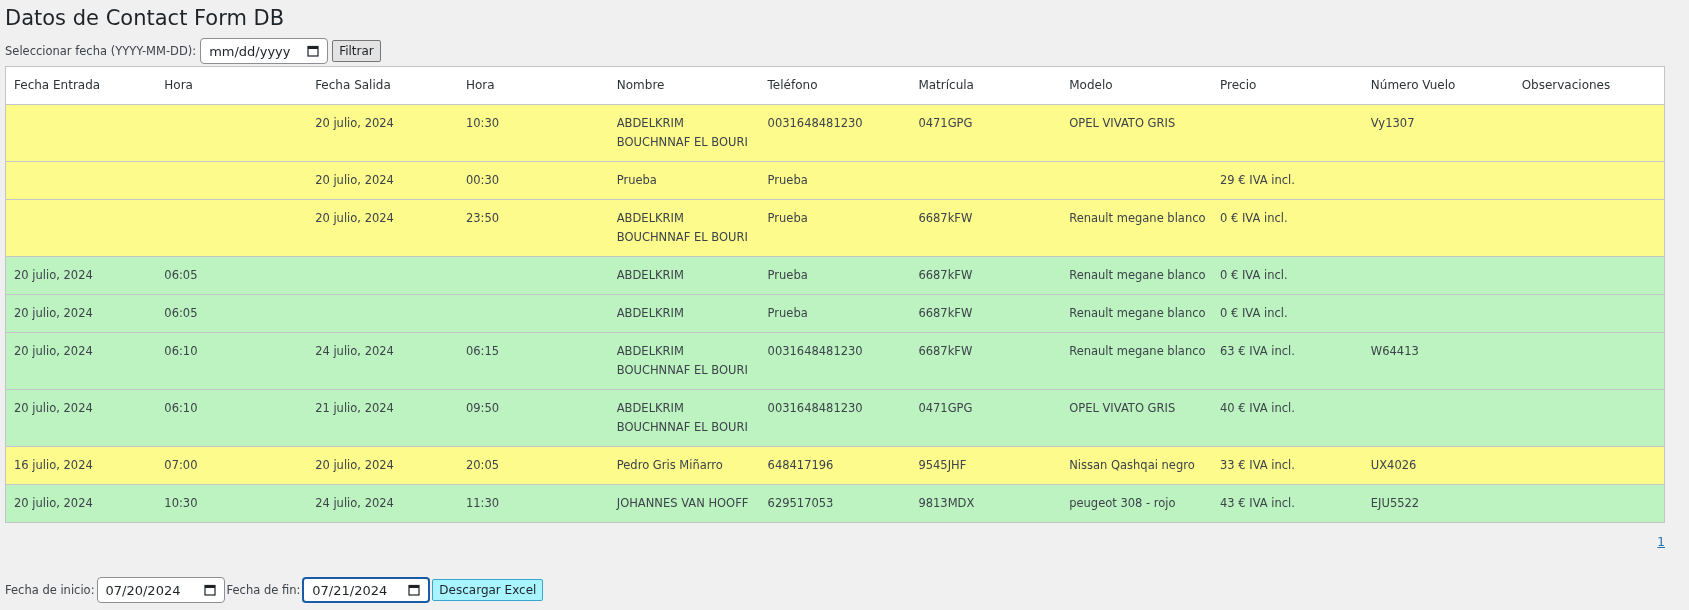 The image size is (1689, 610). I want to click on page-link: 1, so click(1661, 545).